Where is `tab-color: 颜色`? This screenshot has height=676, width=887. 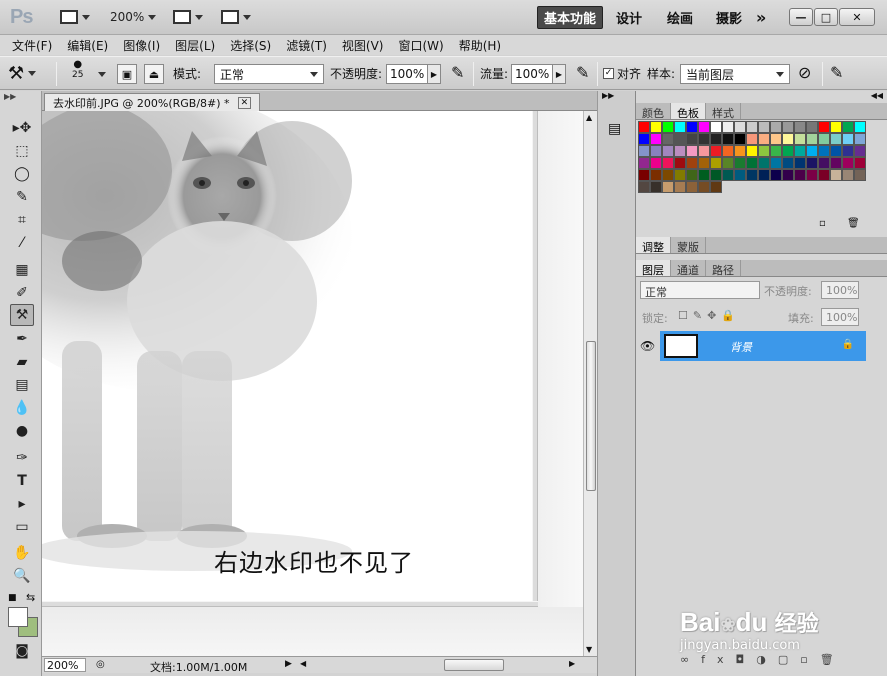 tab-color: 颜色 is located at coordinates (653, 111).